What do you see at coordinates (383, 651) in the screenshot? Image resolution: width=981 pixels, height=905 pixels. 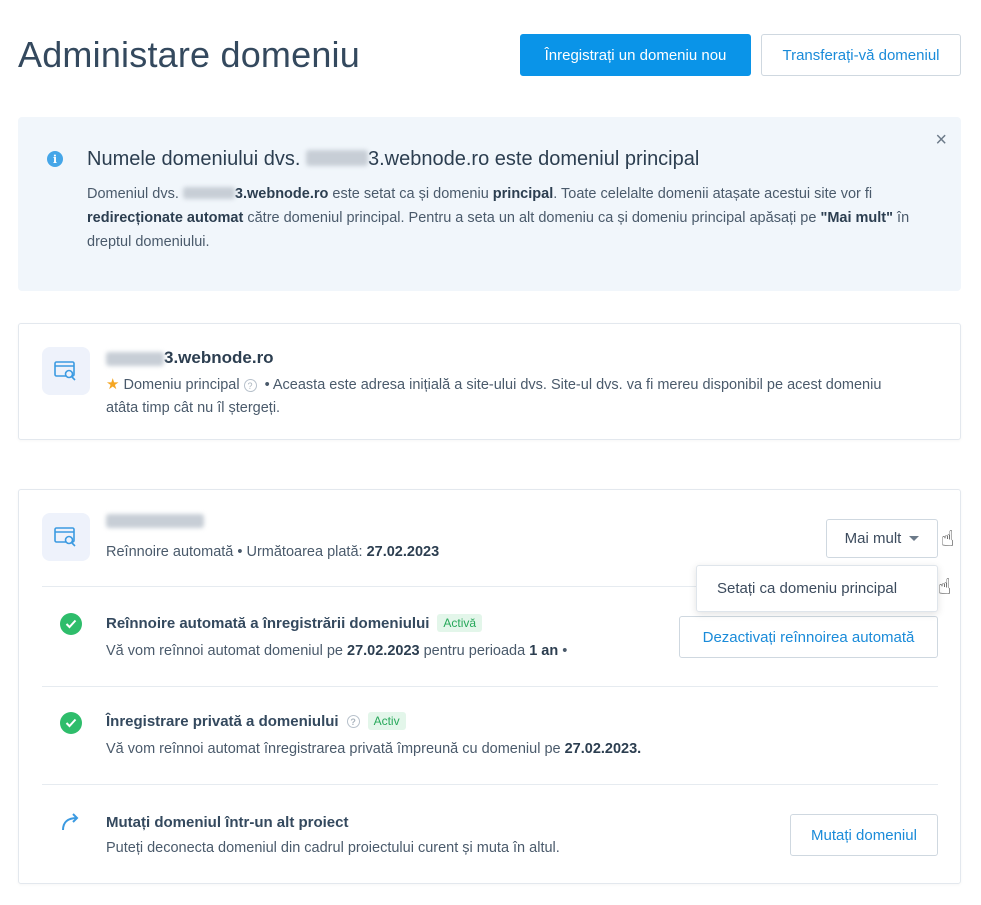 I see `renewal-date: 27.02.2023` at bounding box center [383, 651].